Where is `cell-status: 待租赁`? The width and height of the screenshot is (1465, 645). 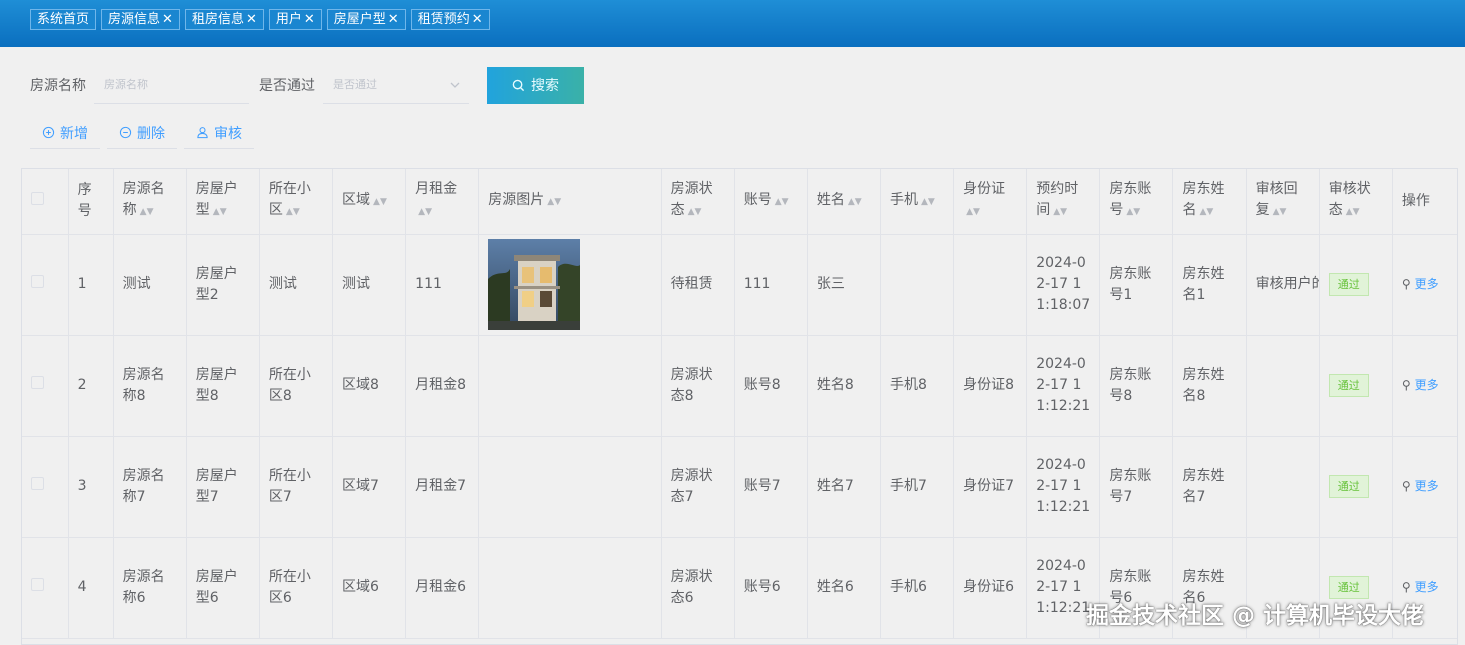
cell-status: 待租赁 is located at coordinates (698, 285).